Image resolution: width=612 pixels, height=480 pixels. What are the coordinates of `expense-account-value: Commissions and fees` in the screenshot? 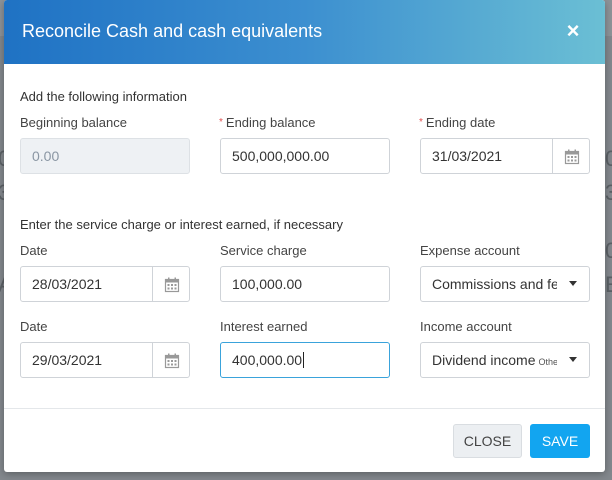 It's located at (503, 284).